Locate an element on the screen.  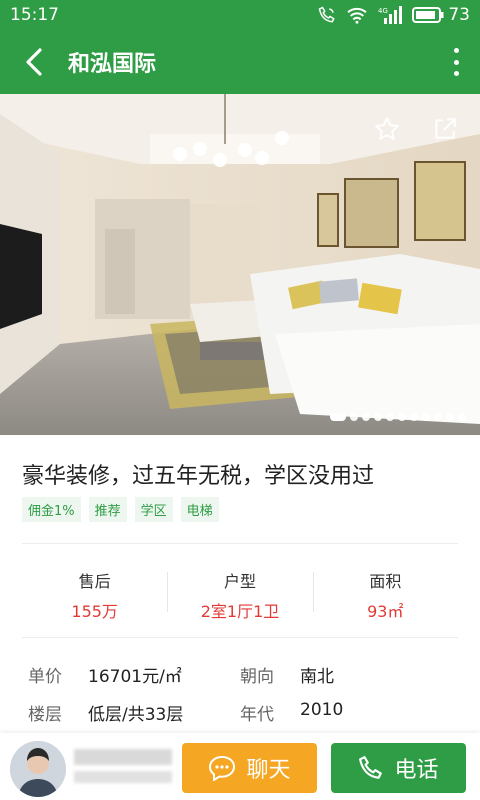
stat-value: 93㎡ is located at coordinates (385, 611).